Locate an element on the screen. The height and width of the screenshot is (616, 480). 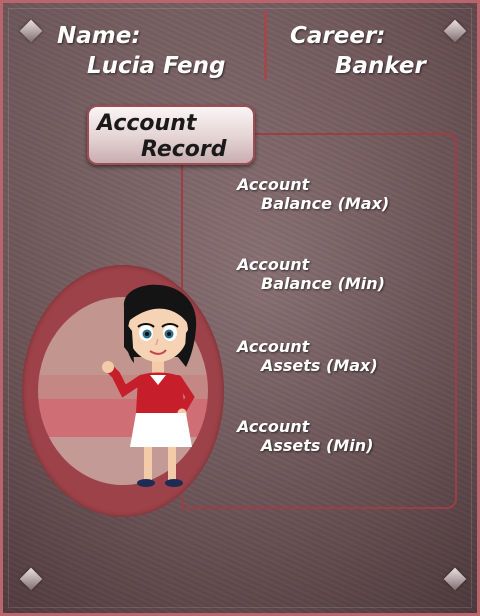
name-label: Name: is located at coordinates (99, 36).